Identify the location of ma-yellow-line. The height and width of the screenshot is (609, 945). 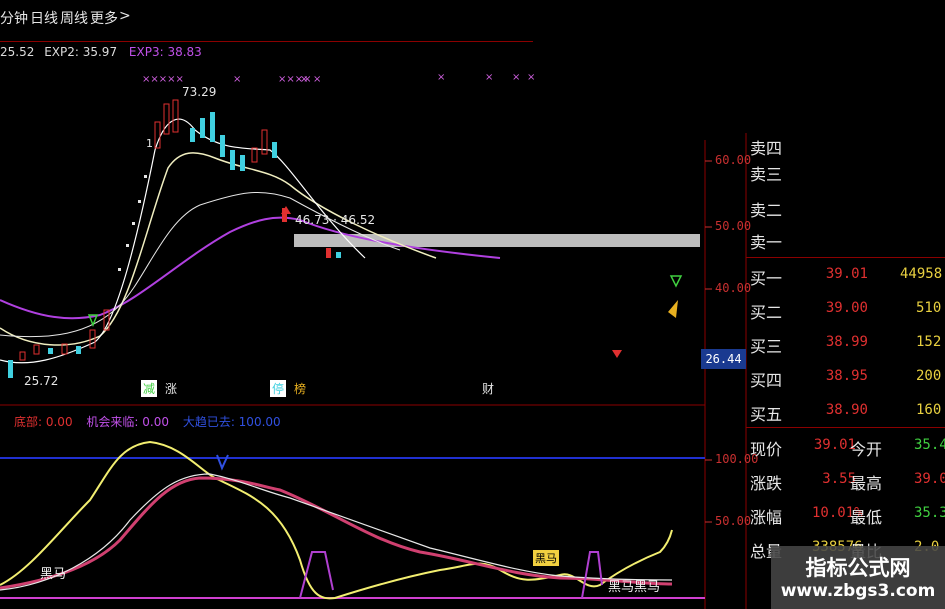
(218, 249).